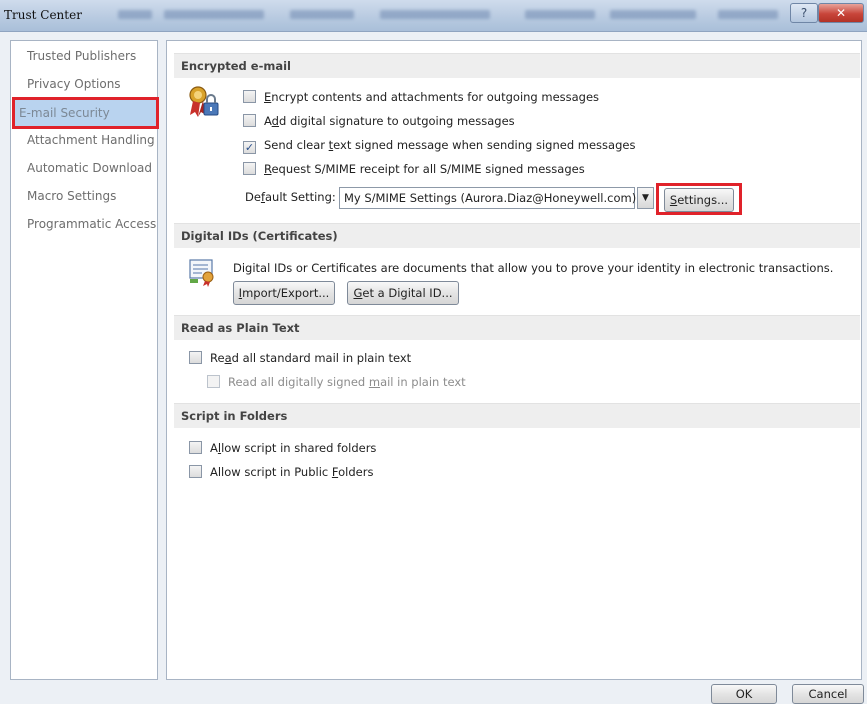  I want to click on sidebar-item-trusted-publishers: Trusted Publishers, so click(86, 56).